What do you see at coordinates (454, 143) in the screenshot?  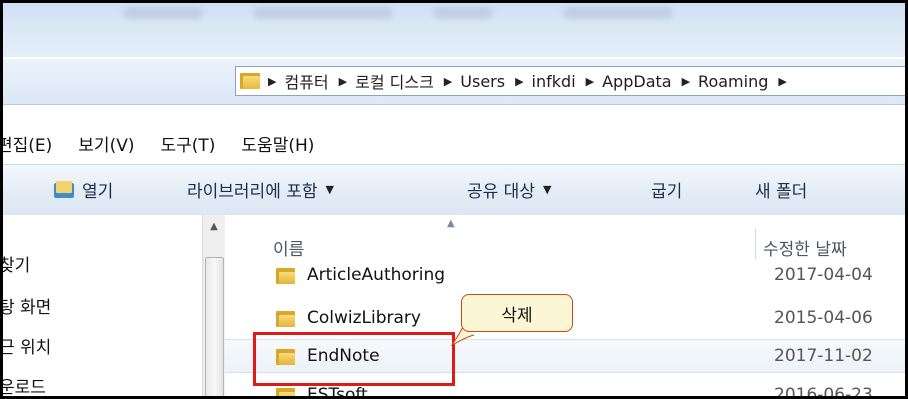 I see `menu-bar: 편집(E) 보기(V) 도구(T) 도움말(H)` at bounding box center [454, 143].